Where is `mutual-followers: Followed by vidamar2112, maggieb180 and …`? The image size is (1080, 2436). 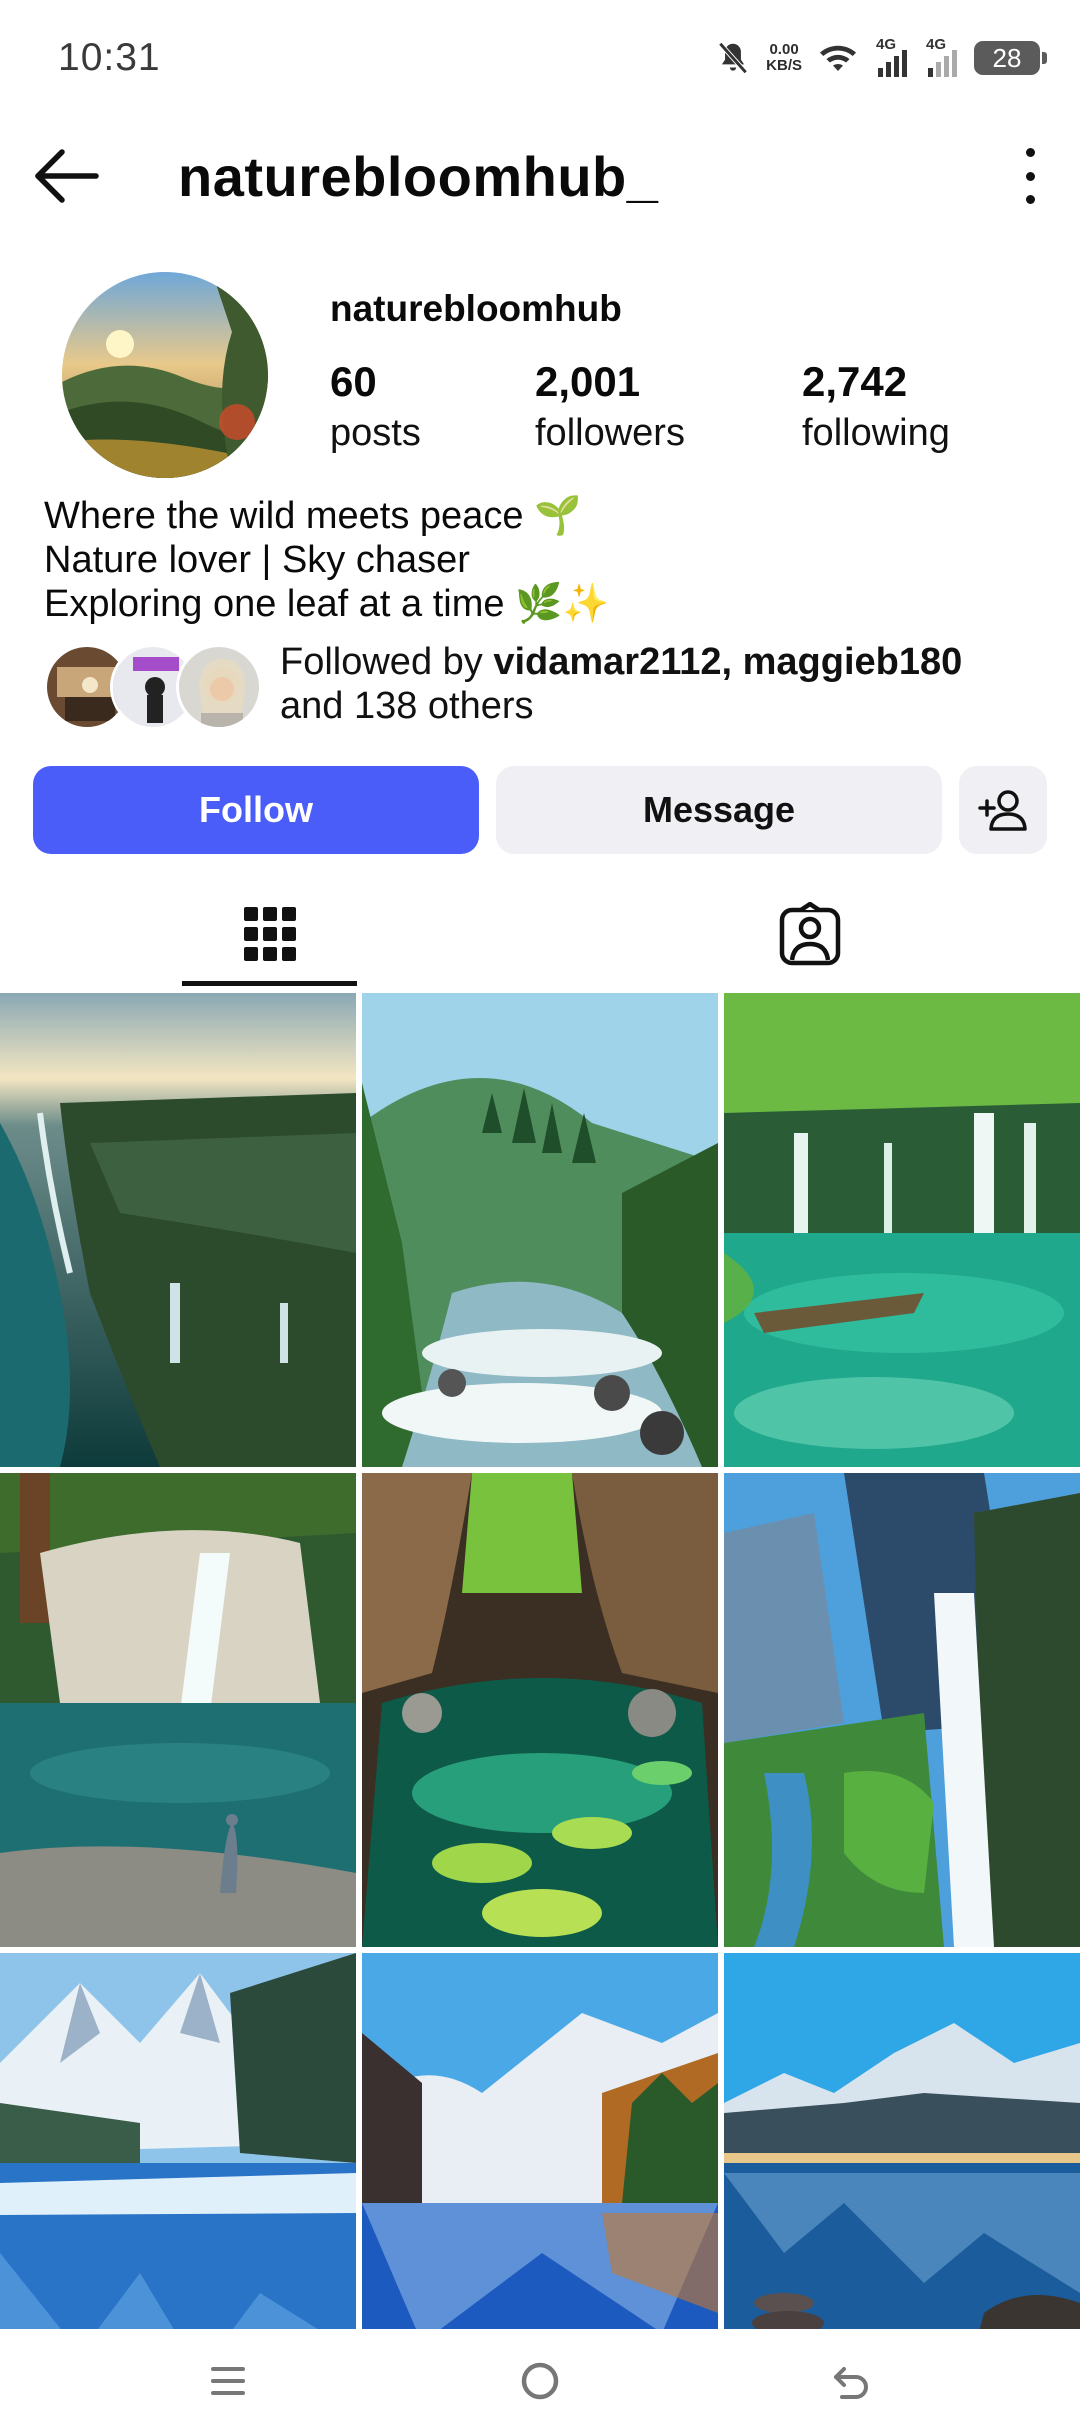
mutual-followers: Followed by vidamar2112, maggieb180 and … is located at coordinates (544, 688).